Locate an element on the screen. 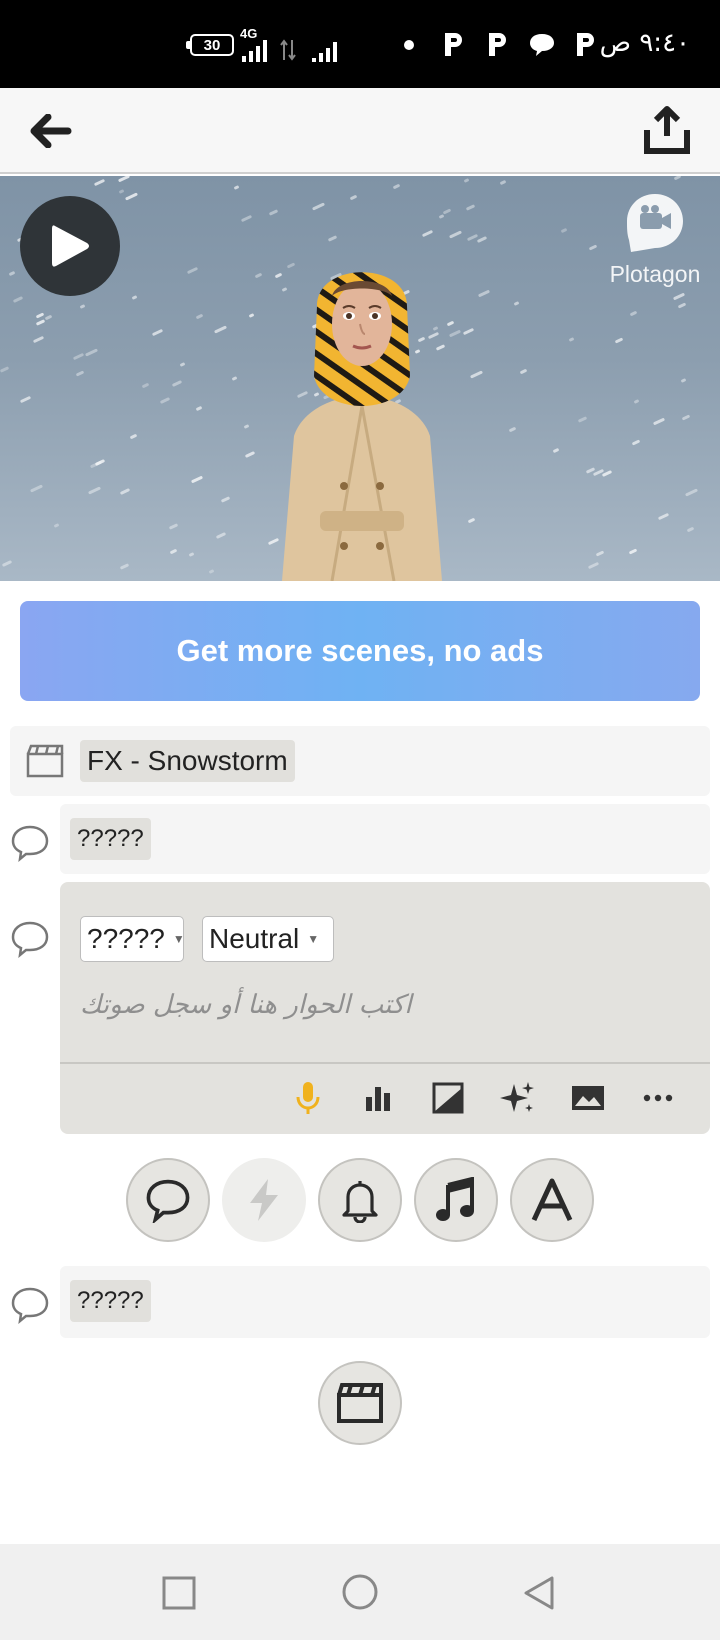  scene-setting-row: FX - Snowstorm is located at coordinates (360, 761).